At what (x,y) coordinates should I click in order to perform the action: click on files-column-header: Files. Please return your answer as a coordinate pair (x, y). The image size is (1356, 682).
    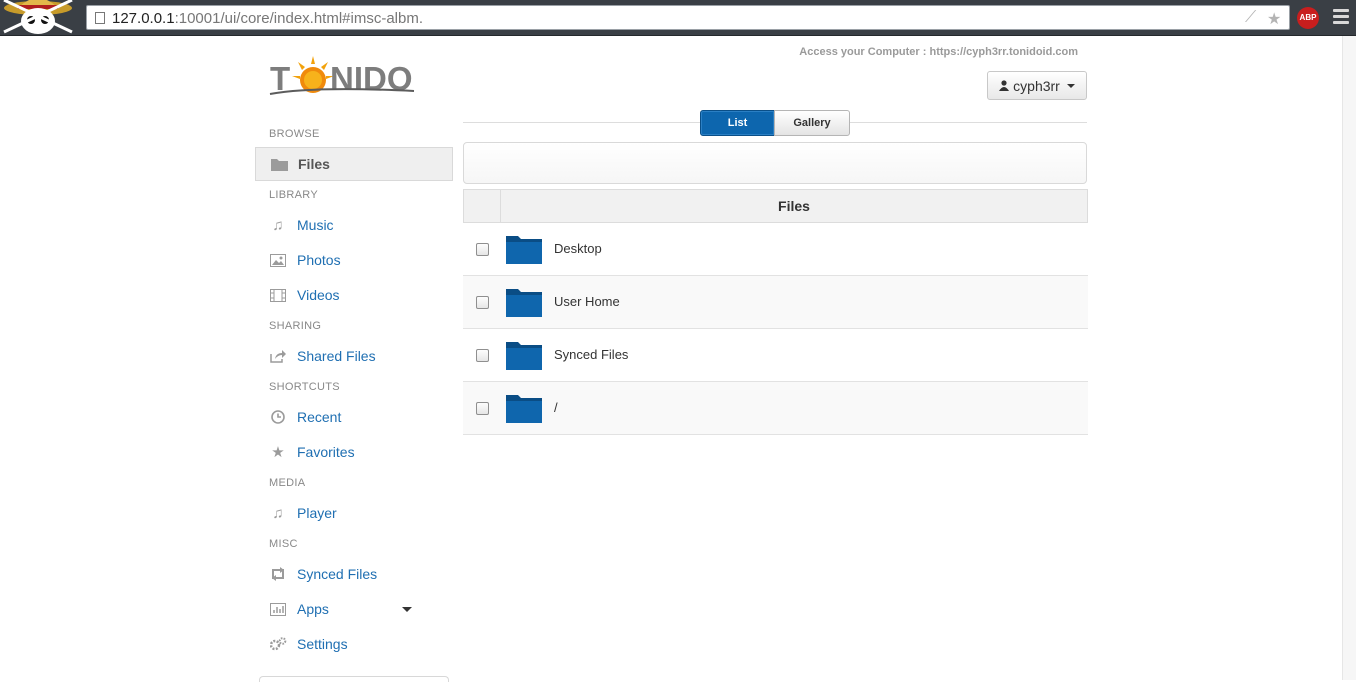
    Looking at the image, I should click on (794, 206).